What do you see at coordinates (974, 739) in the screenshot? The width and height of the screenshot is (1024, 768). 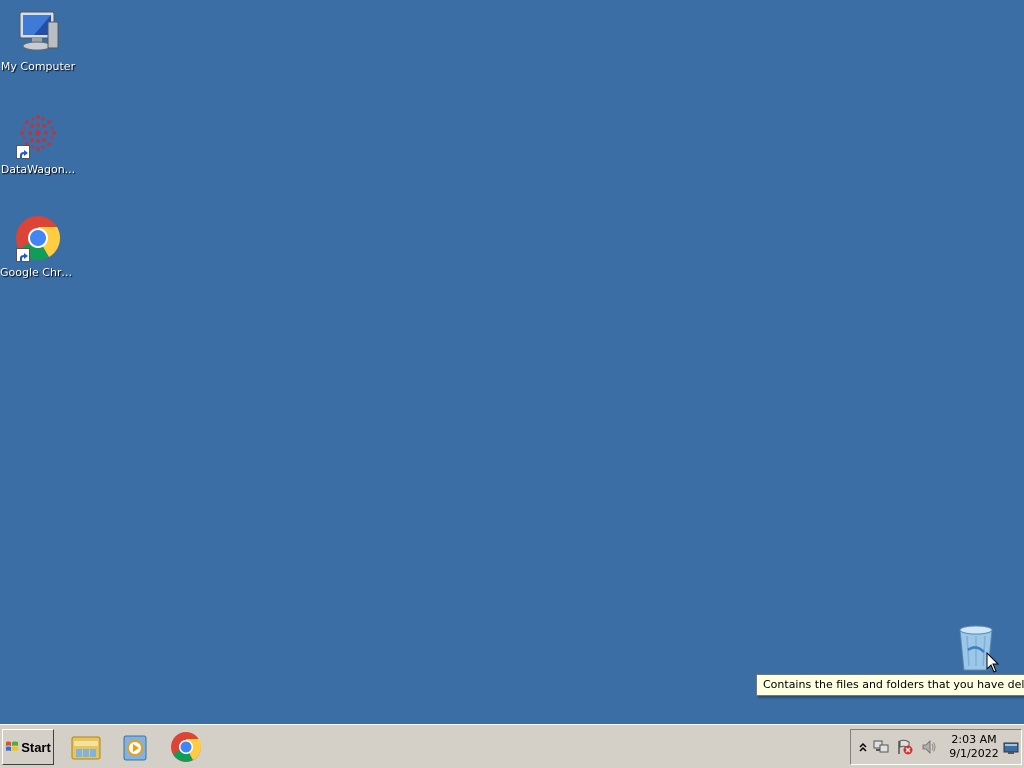 I see `clock-time: 2:03 AM` at bounding box center [974, 739].